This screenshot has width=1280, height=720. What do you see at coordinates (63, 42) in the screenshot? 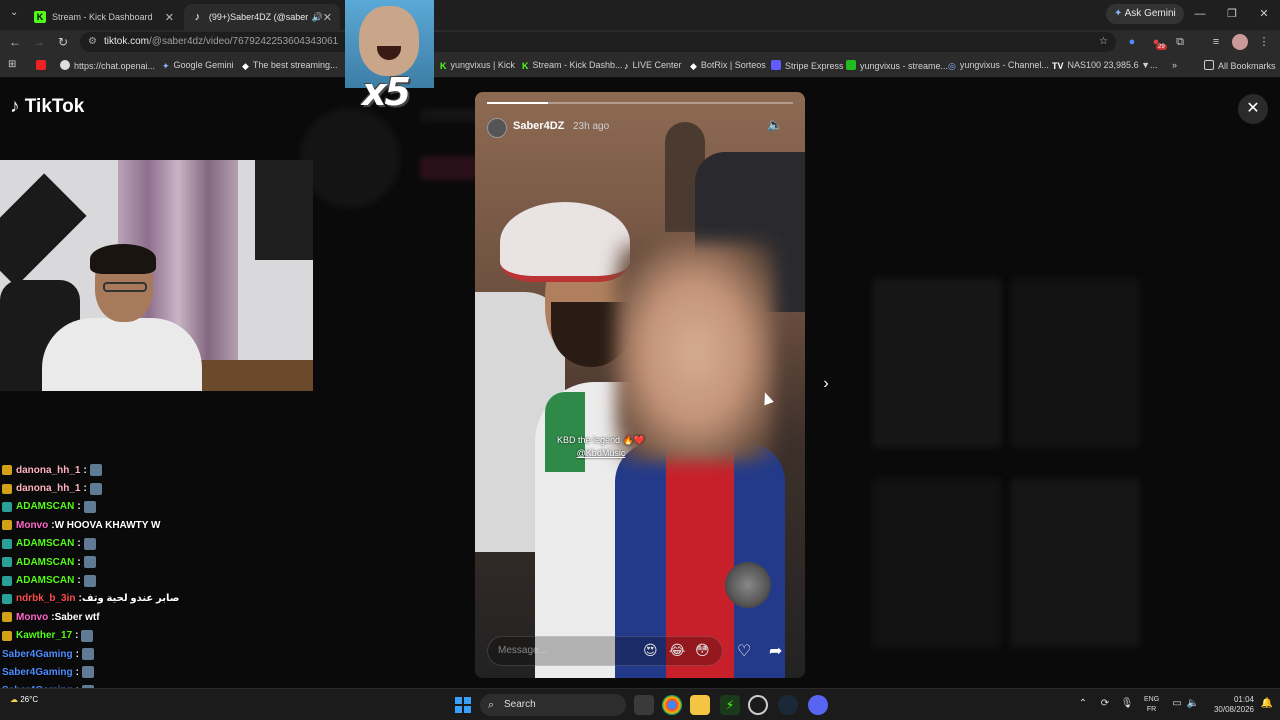
I see `reload-icon: ↻` at bounding box center [63, 42].